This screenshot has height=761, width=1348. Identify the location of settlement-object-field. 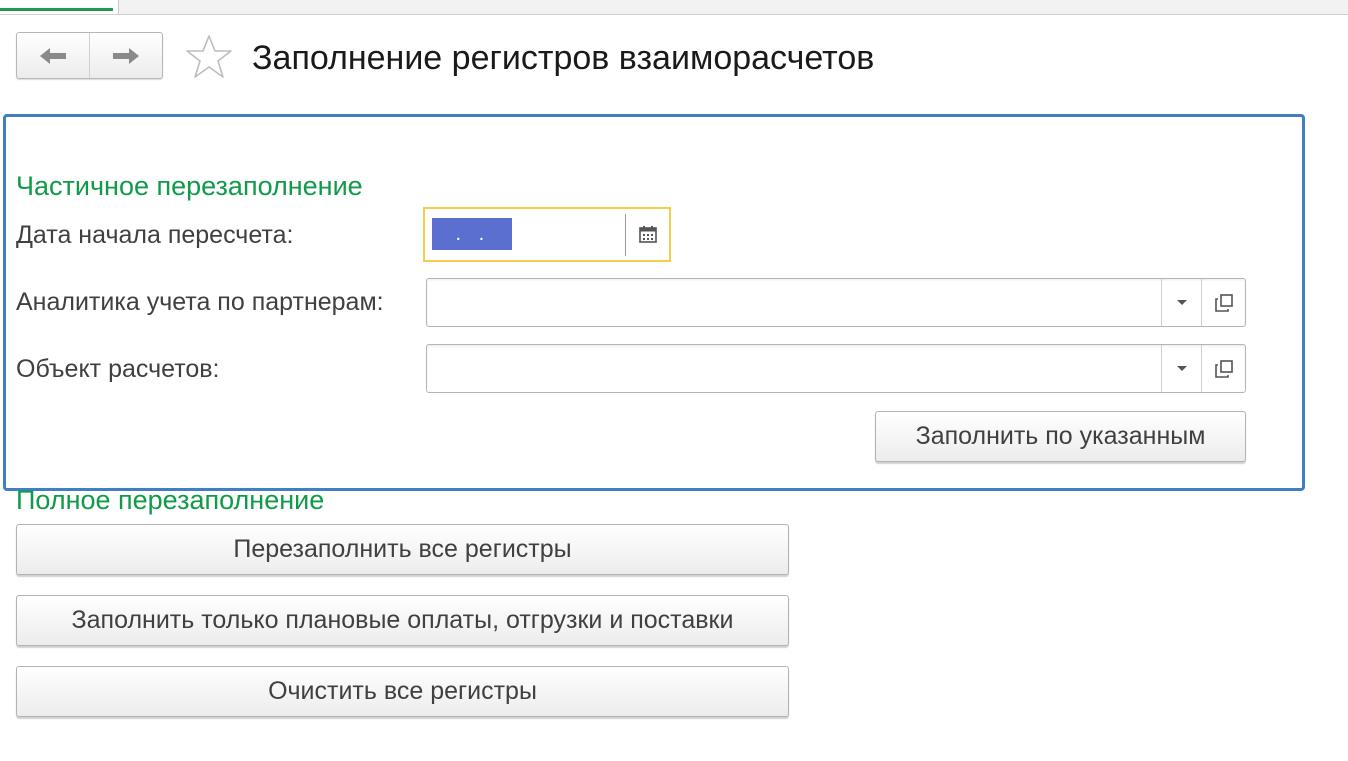
(836, 368).